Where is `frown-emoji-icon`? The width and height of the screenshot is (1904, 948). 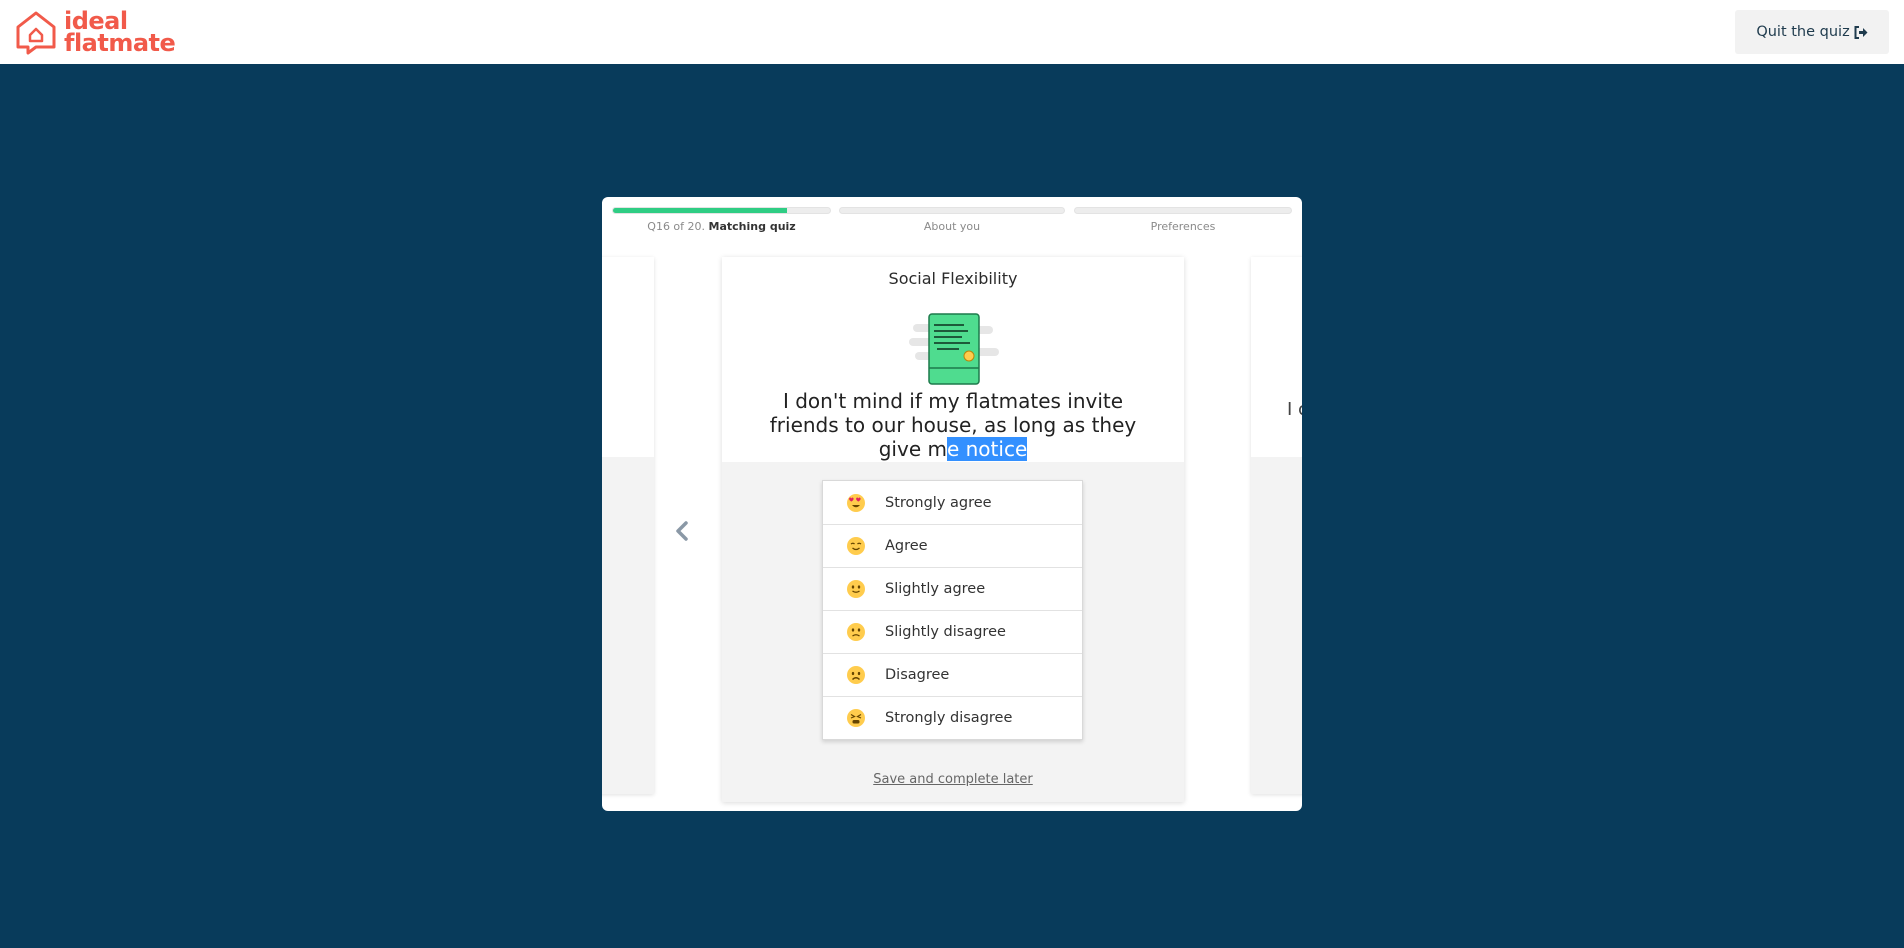
frown-emoji-icon is located at coordinates (856, 675).